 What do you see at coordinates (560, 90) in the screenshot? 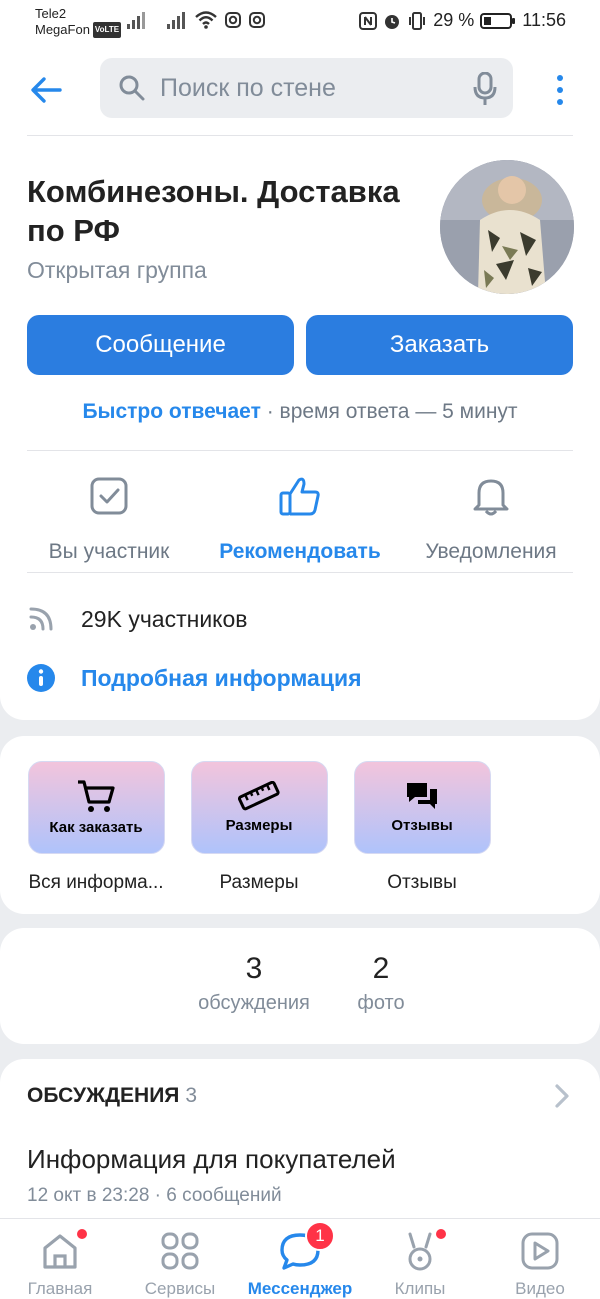
I see `more-button` at bounding box center [560, 90].